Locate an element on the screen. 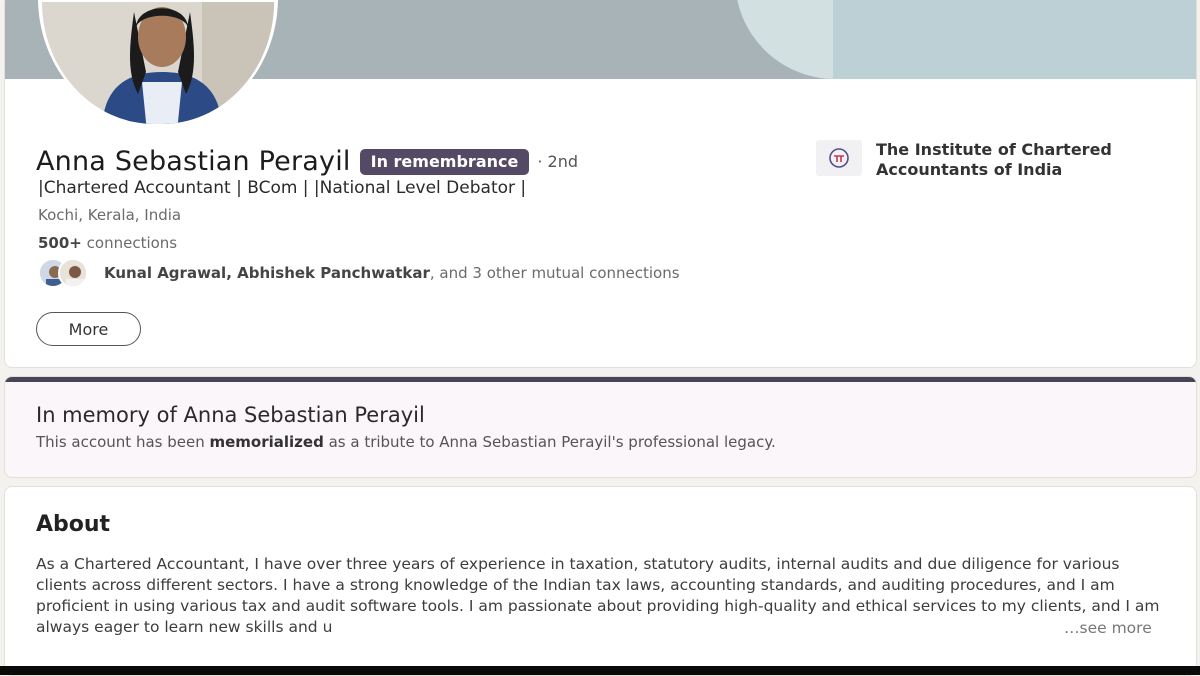 The height and width of the screenshot is (676, 1200). profile-location: Kochi, Kerala, India is located at coordinates (110, 215).